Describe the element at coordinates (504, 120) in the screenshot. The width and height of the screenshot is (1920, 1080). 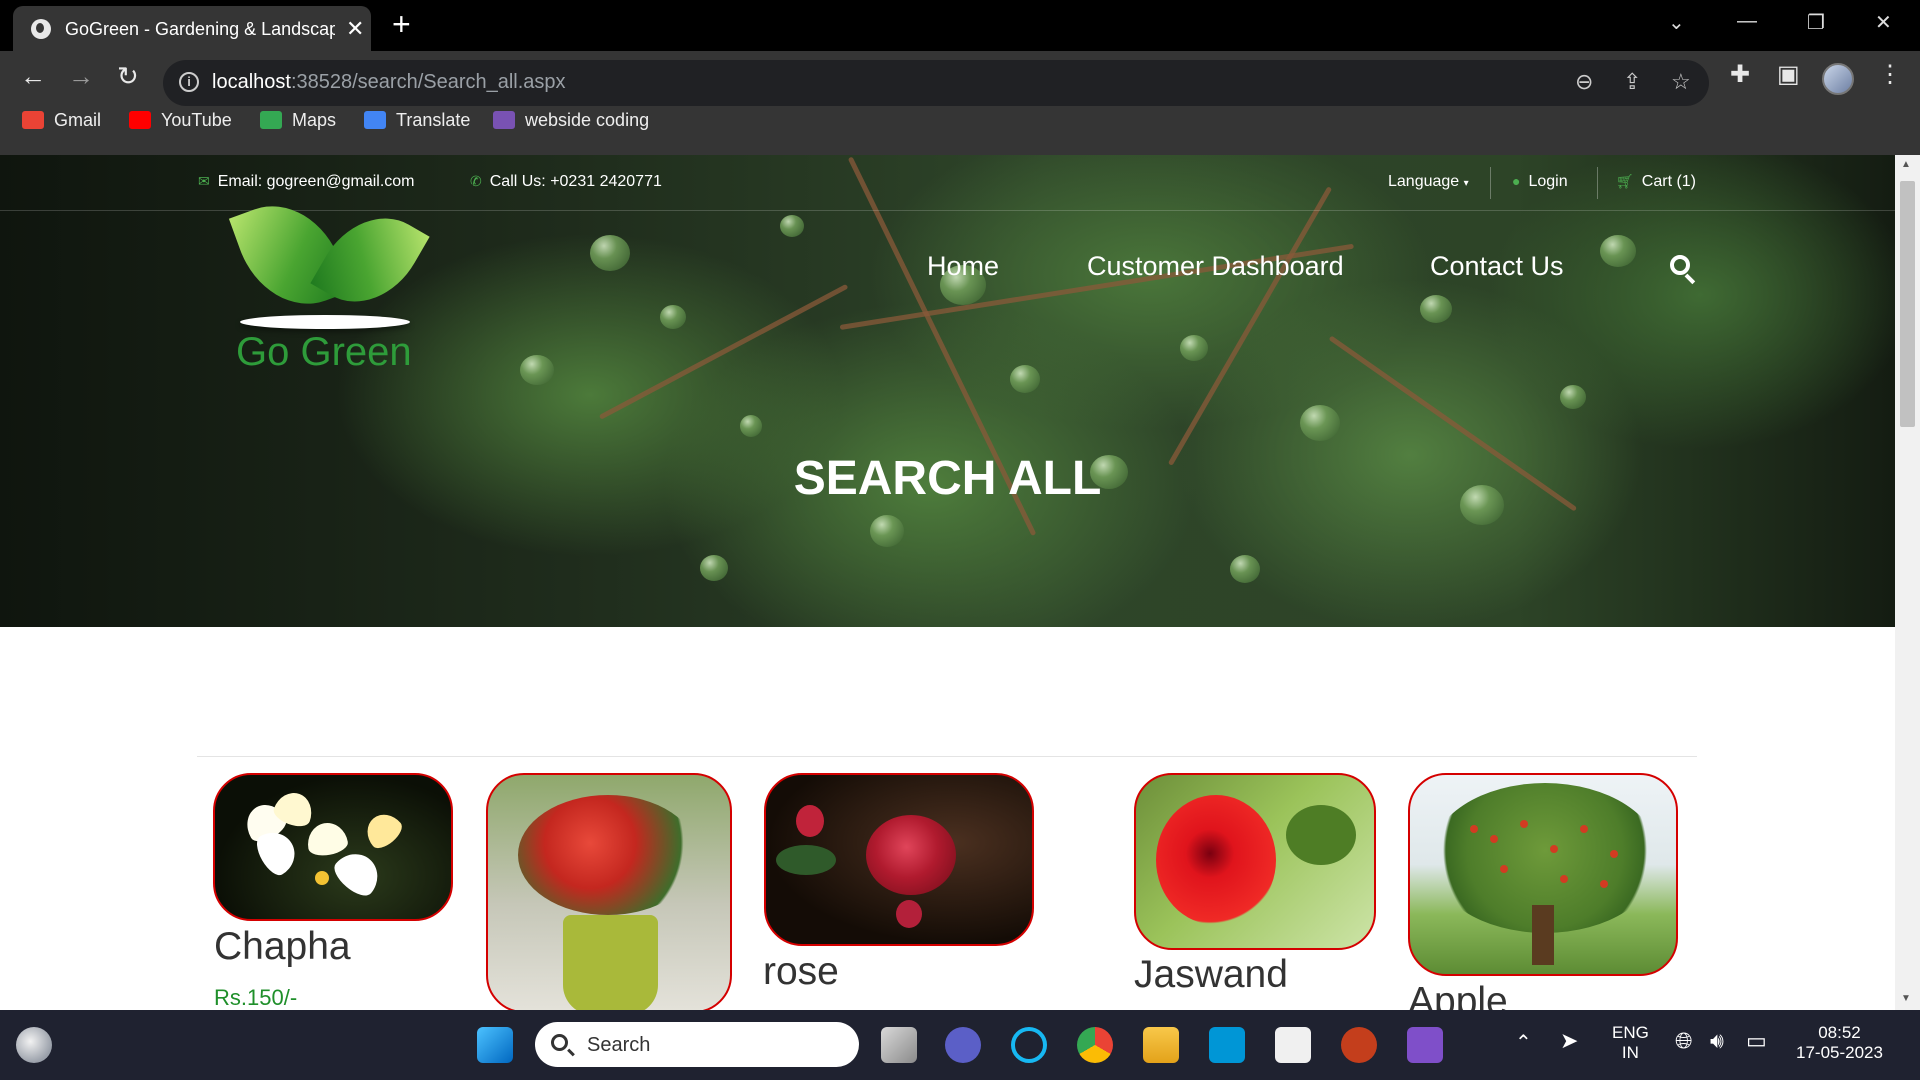
I see `bootstrap-icon` at that location.